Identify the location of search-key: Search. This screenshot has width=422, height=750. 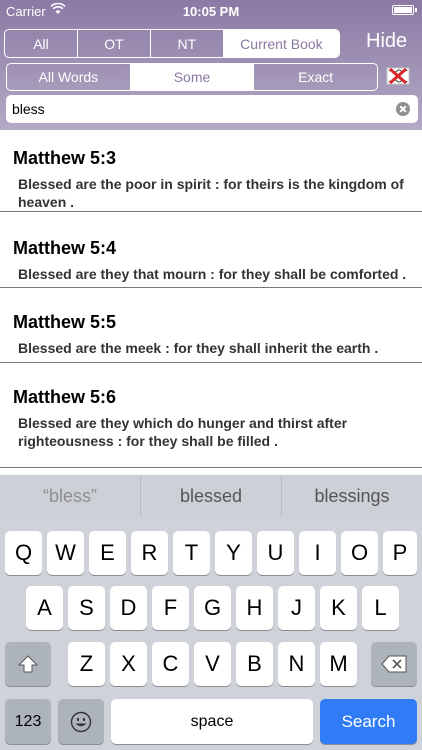
(368, 721).